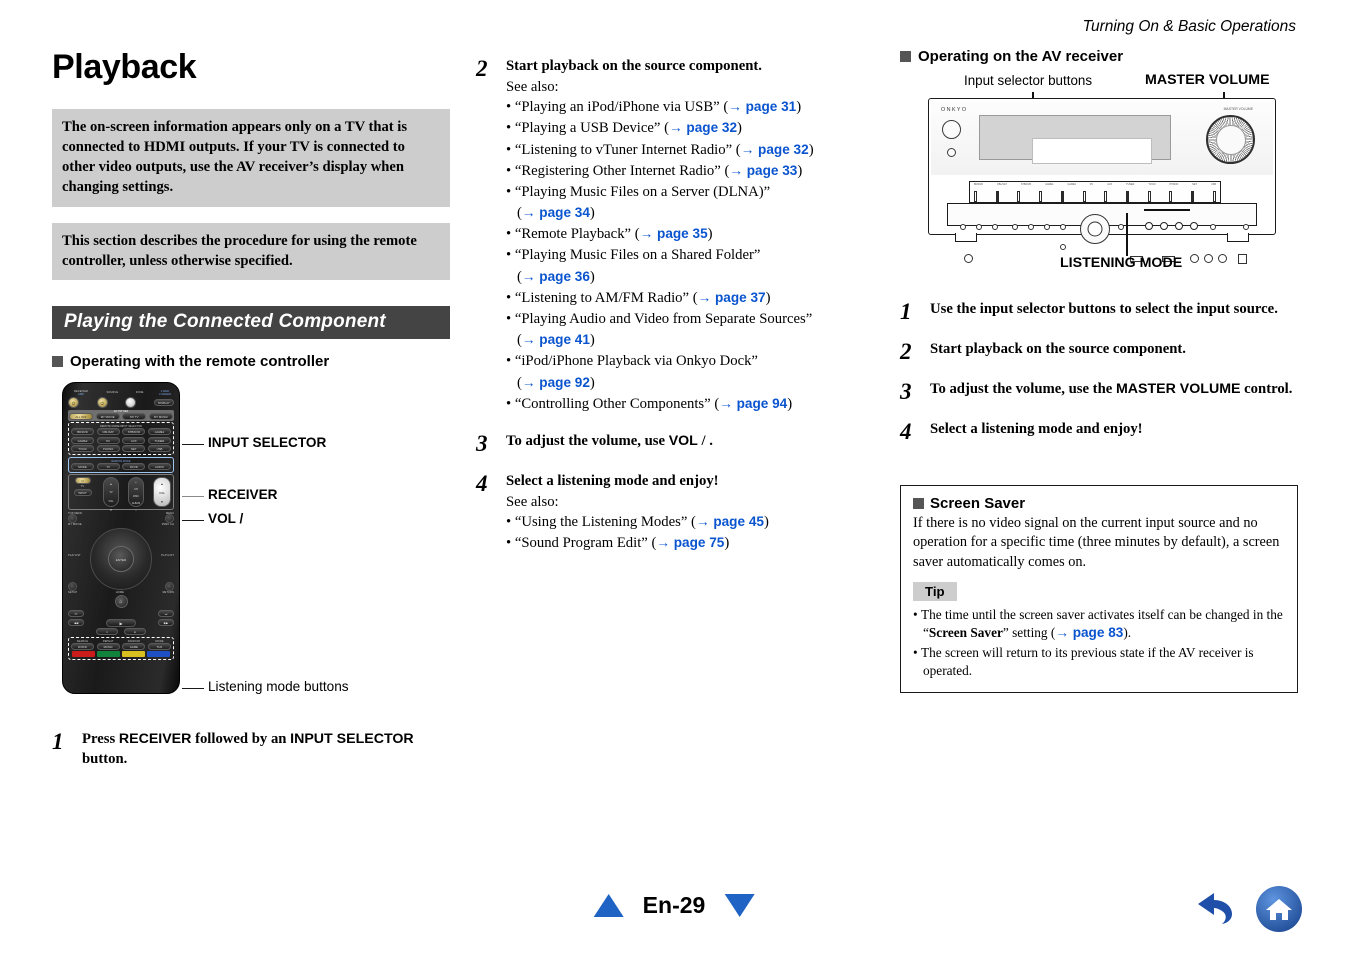 The width and height of the screenshot is (1348, 954). What do you see at coordinates (968, 258) in the screenshot?
I see `phones-jack` at bounding box center [968, 258].